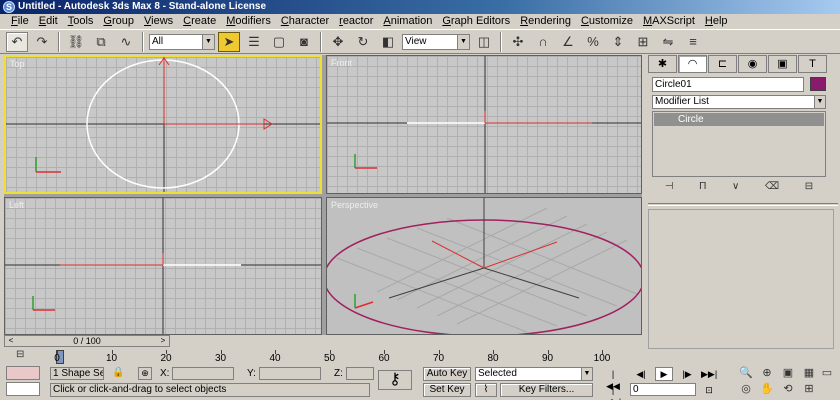 Image resolution: width=840 pixels, height=400 pixels. I want to click on remove-modifier-icon: ⌫, so click(772, 189).